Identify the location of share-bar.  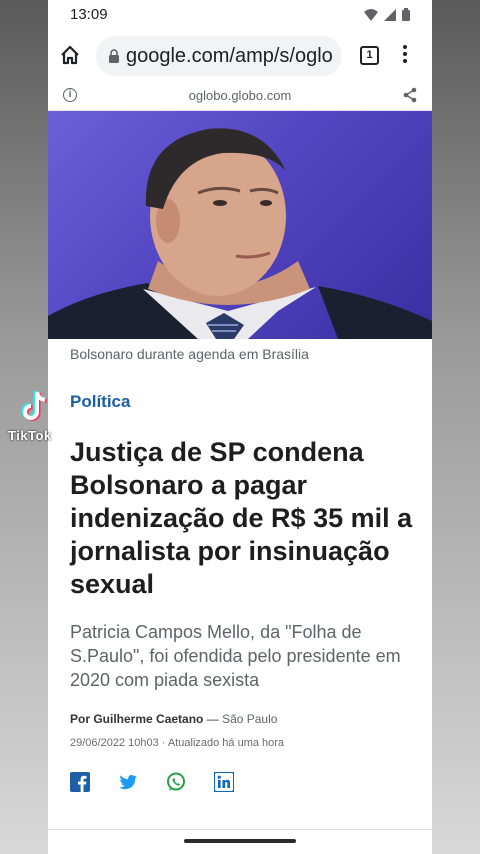
(152, 782).